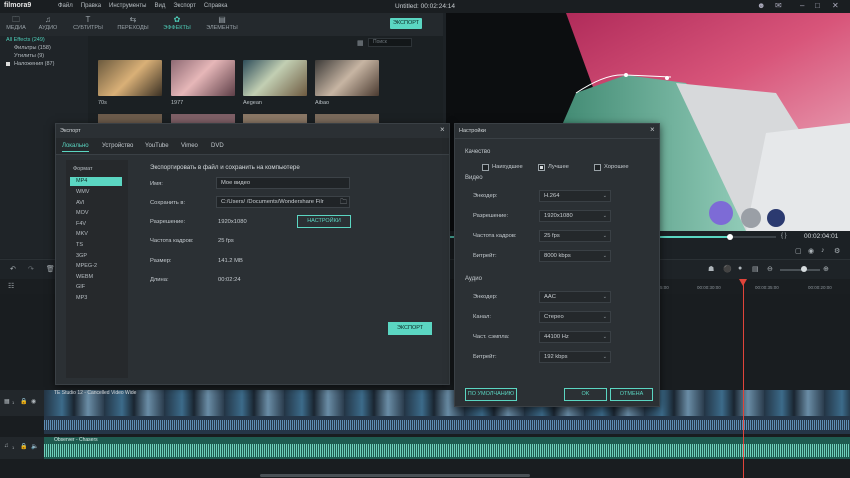  I want to click on format-avi: AVI, so click(80, 203).